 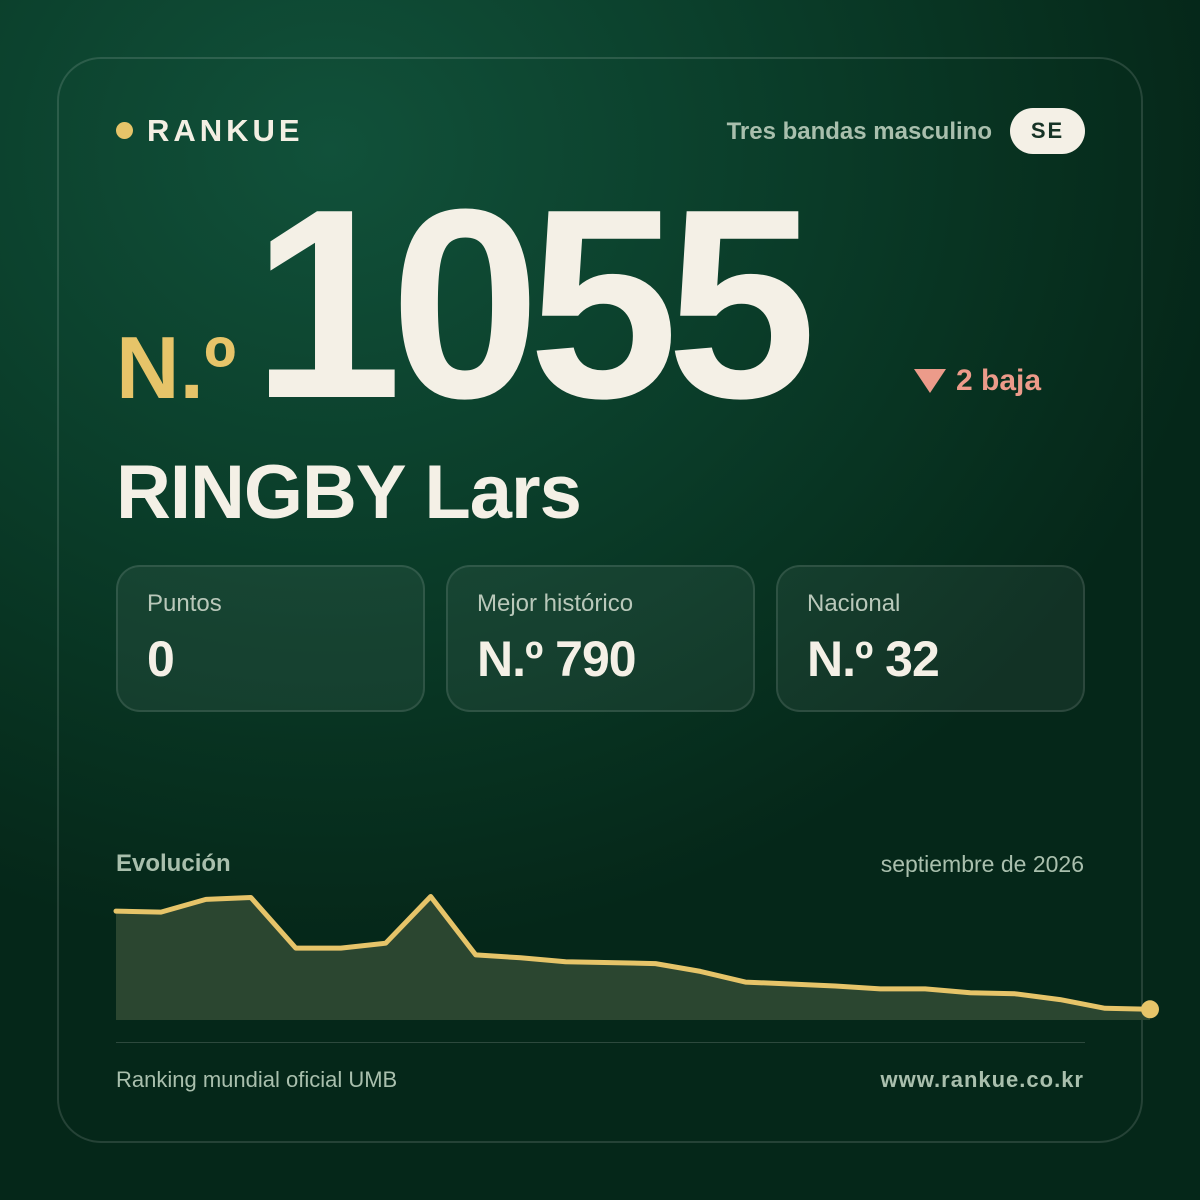 What do you see at coordinates (176, 367) in the screenshot?
I see `rank-prefix: N.º` at bounding box center [176, 367].